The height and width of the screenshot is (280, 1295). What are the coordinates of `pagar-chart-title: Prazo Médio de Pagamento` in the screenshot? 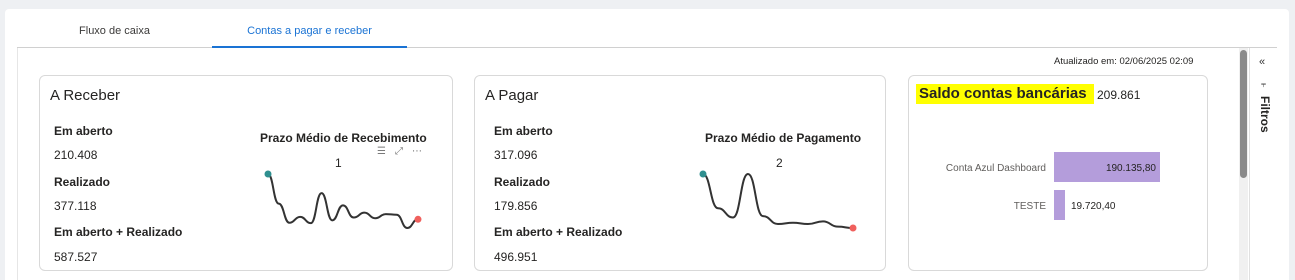 It's located at (783, 138).